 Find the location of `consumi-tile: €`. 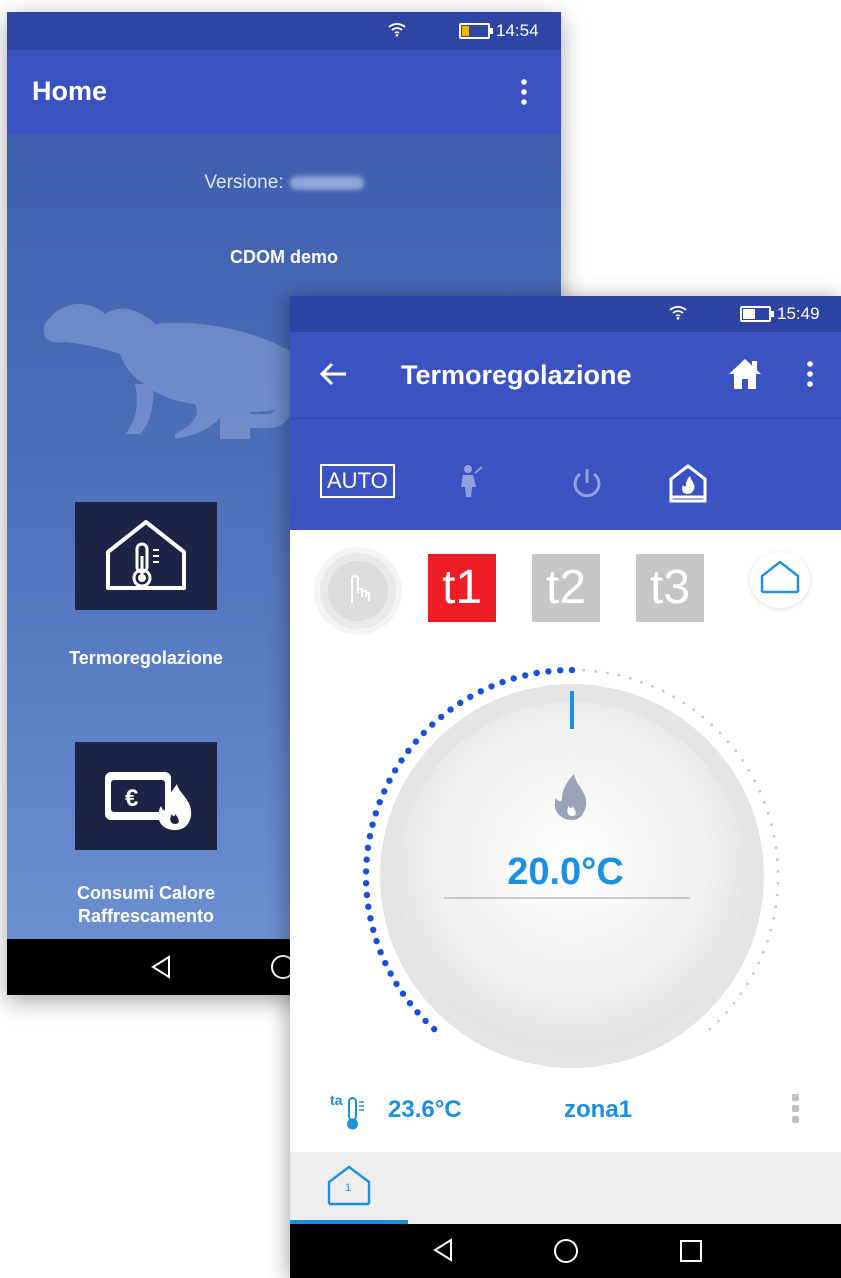

consumi-tile: € is located at coordinates (146, 796).